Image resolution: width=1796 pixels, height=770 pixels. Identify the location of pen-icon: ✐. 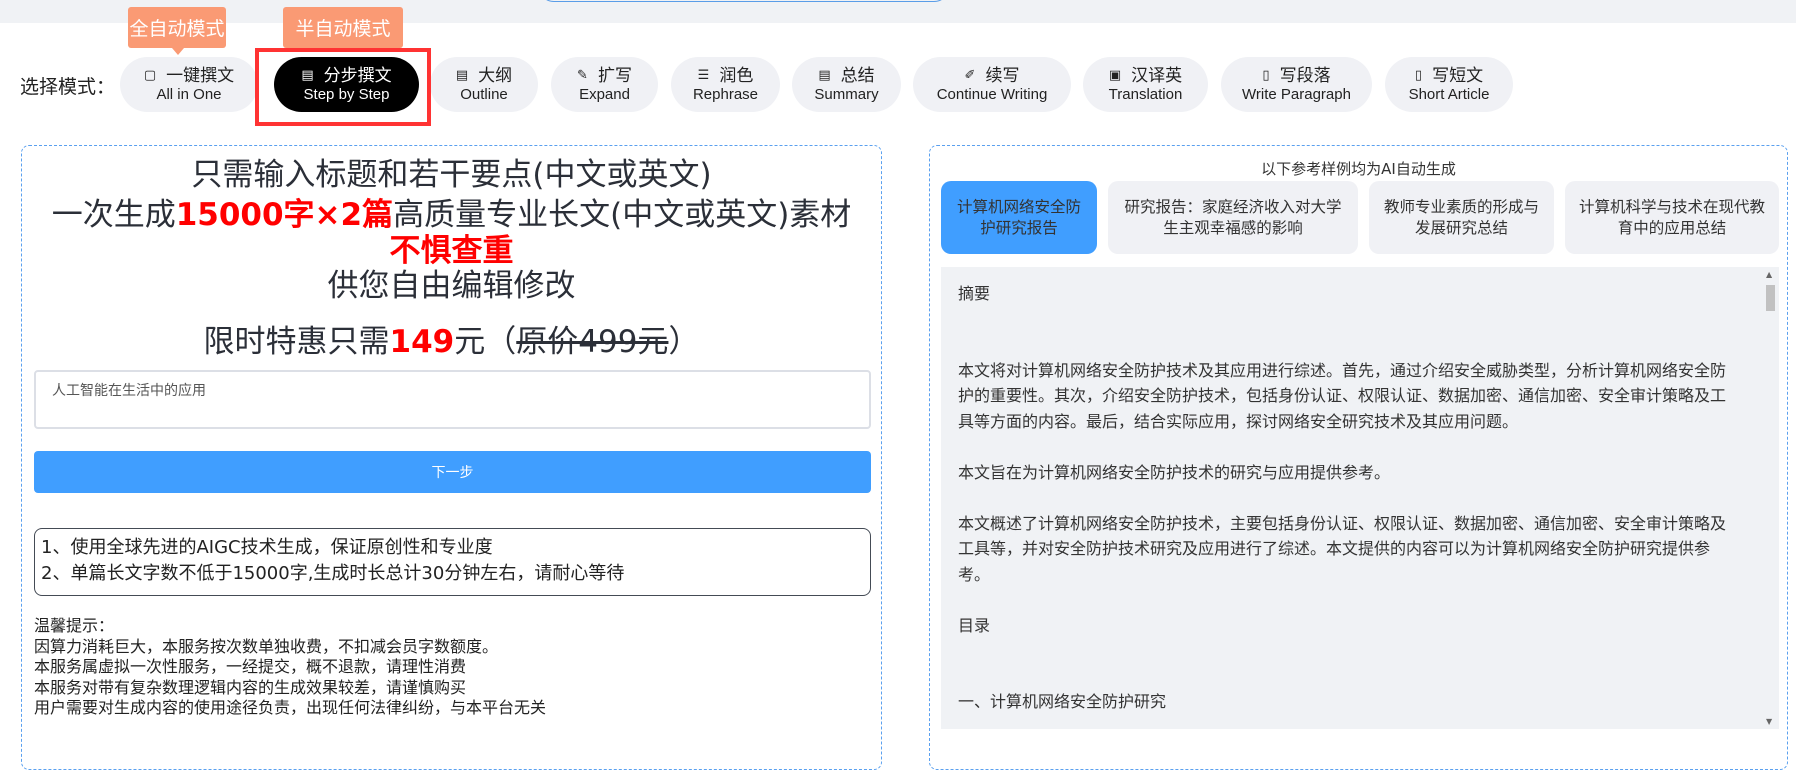
(970, 75).